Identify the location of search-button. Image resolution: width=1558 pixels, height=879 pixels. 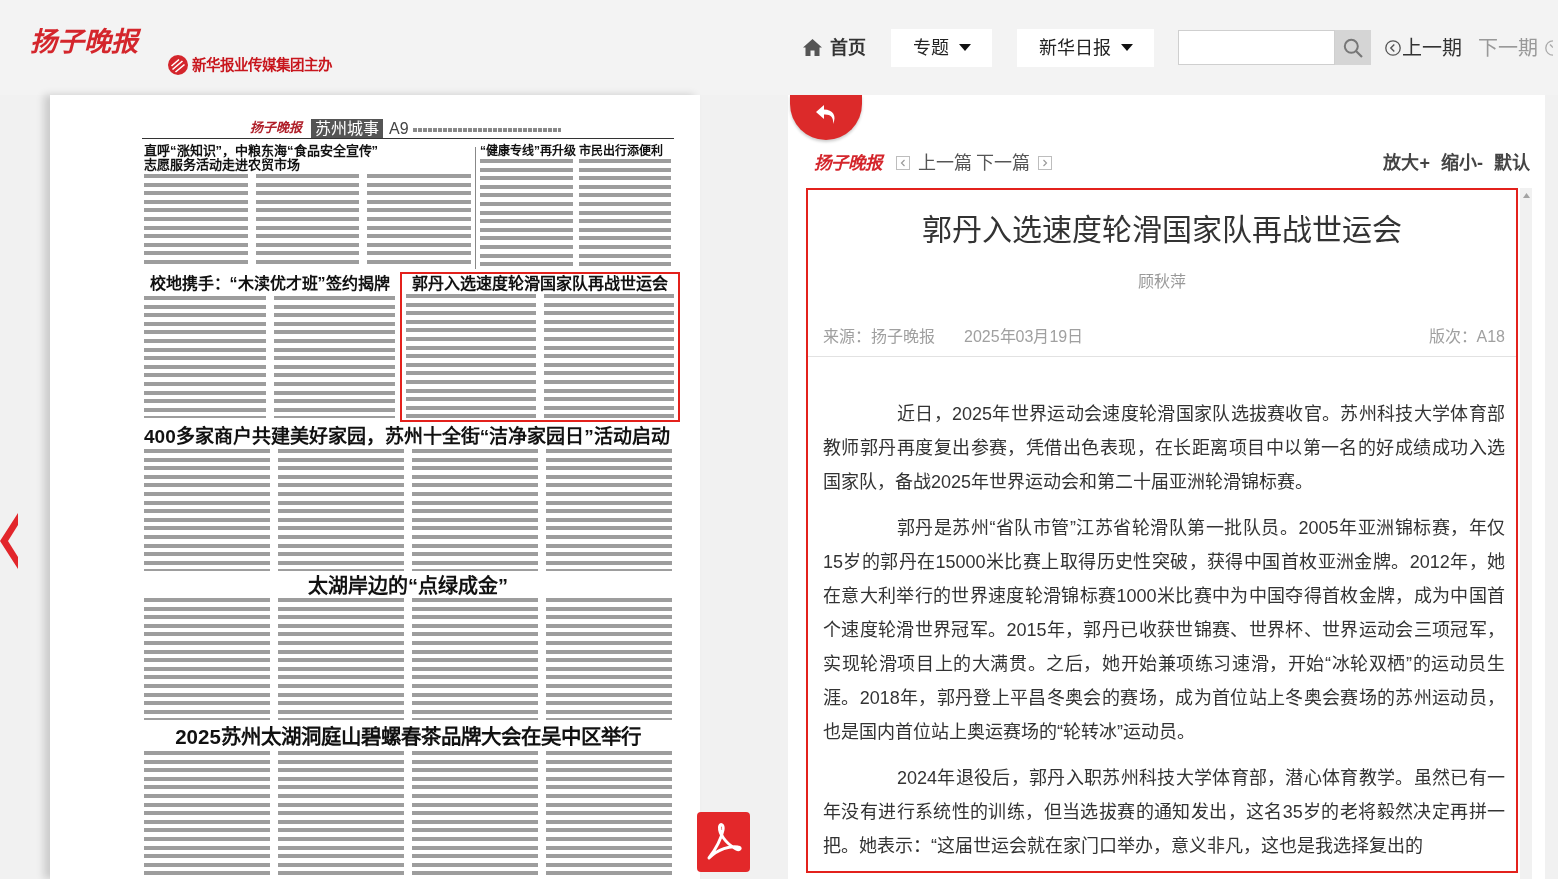
(1353, 47).